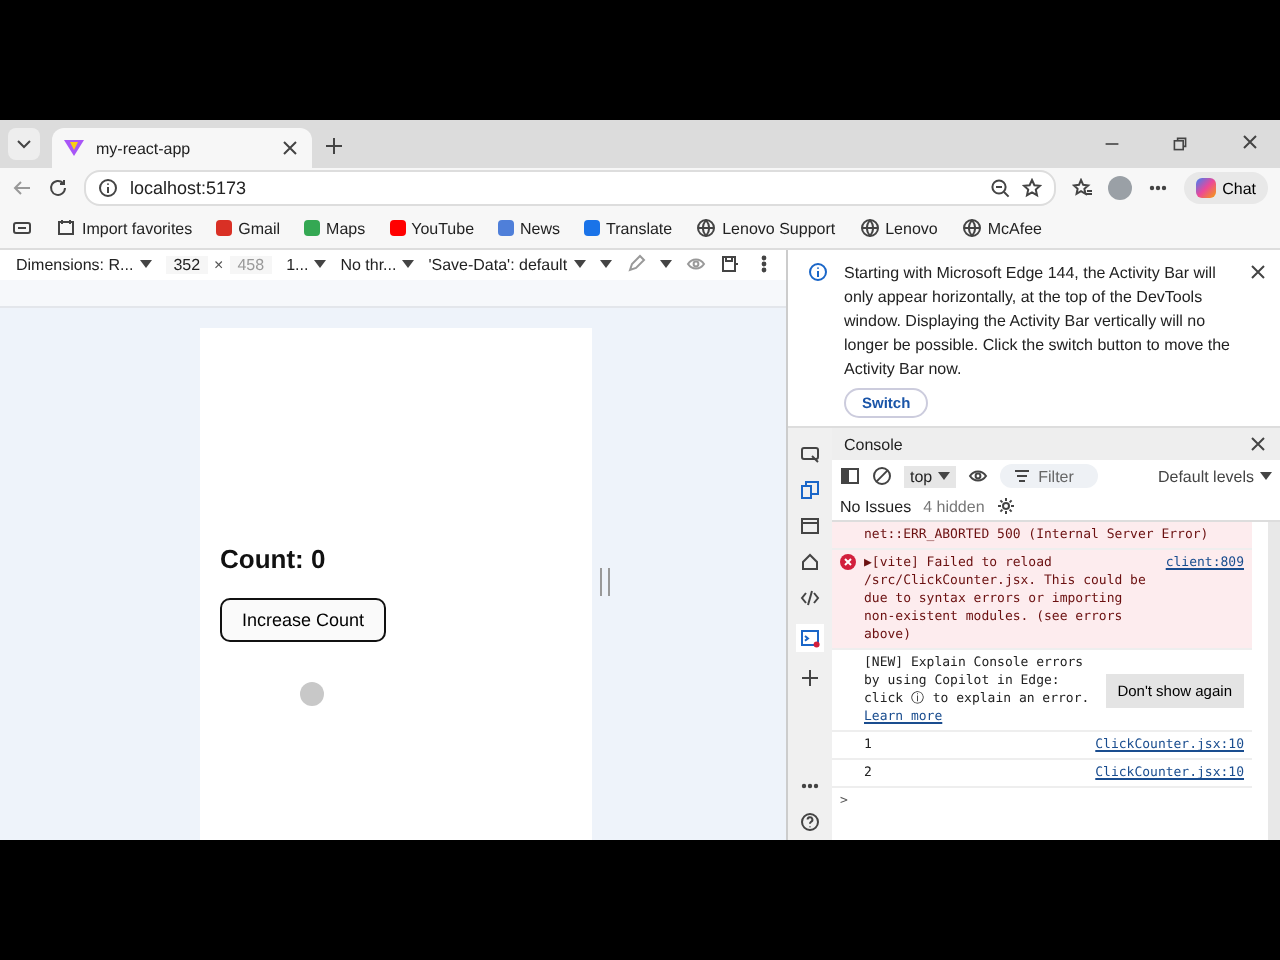  I want to click on clear-icon, so click(882, 476).